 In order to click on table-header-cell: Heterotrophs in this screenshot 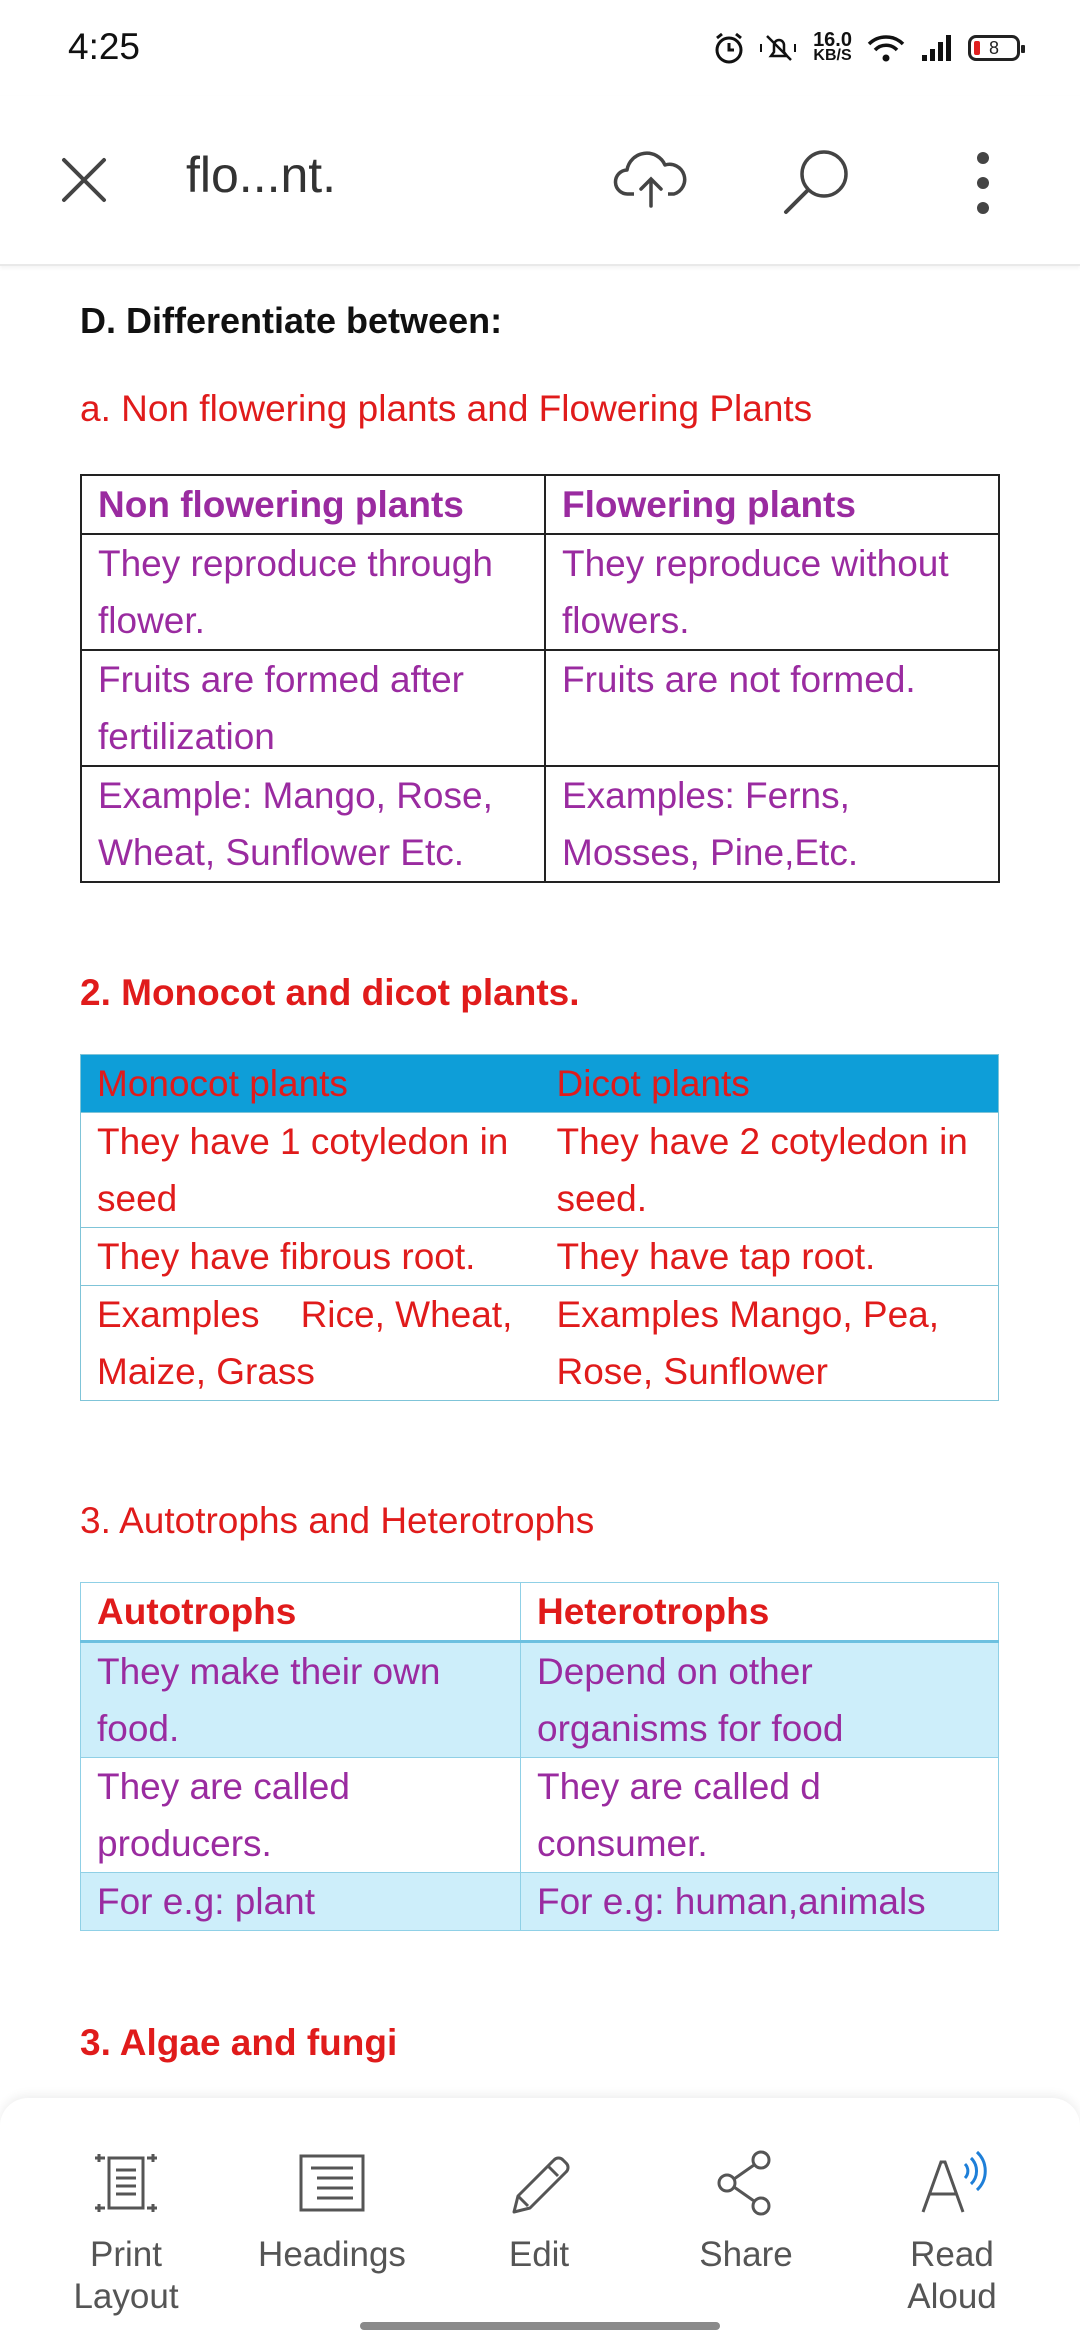, I will do `click(759, 1612)`.